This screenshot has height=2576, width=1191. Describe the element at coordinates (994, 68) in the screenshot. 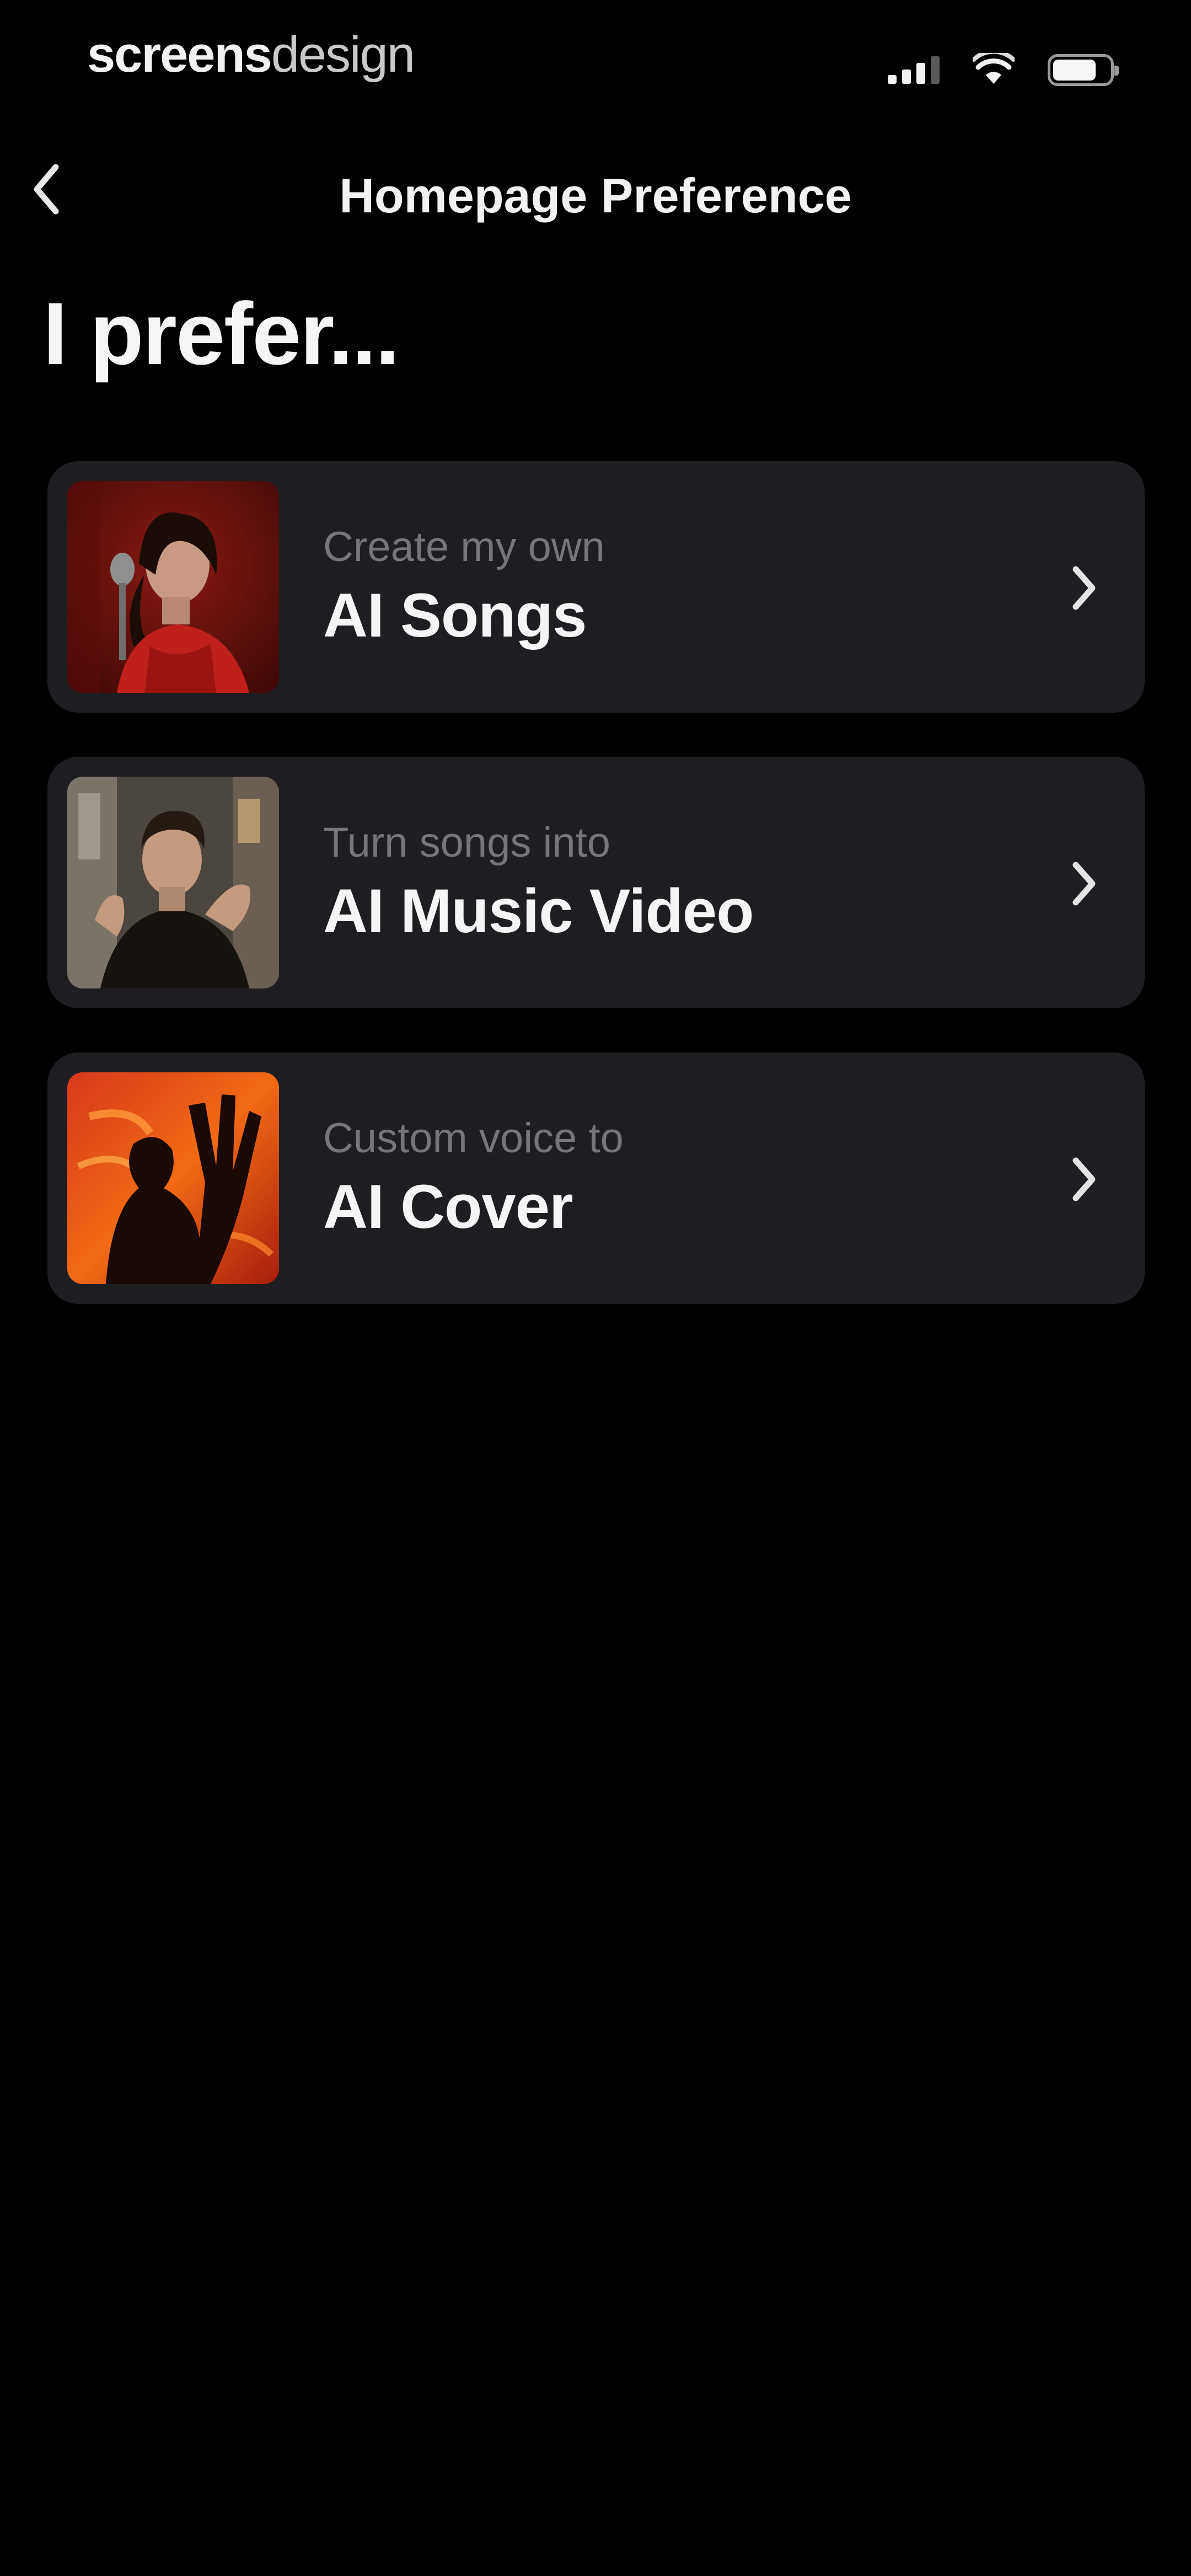

I see `wifi-icon` at that location.